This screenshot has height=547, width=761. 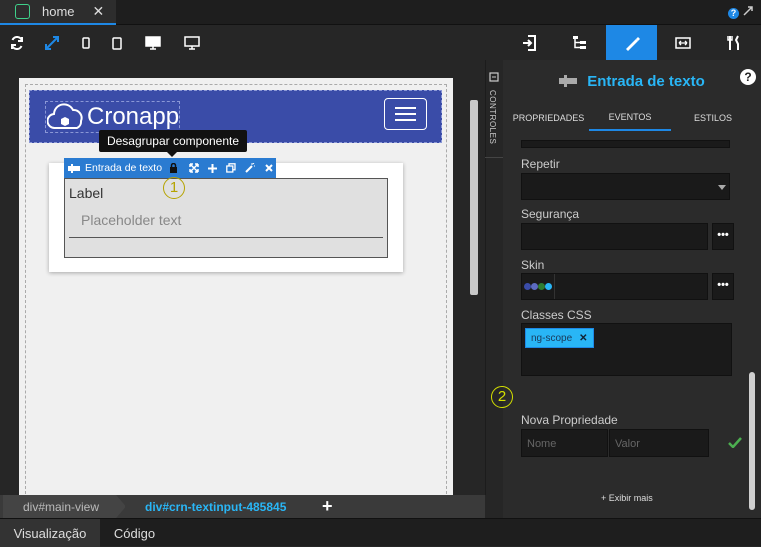 I want to click on valor-input: Valor, so click(x=659, y=443).